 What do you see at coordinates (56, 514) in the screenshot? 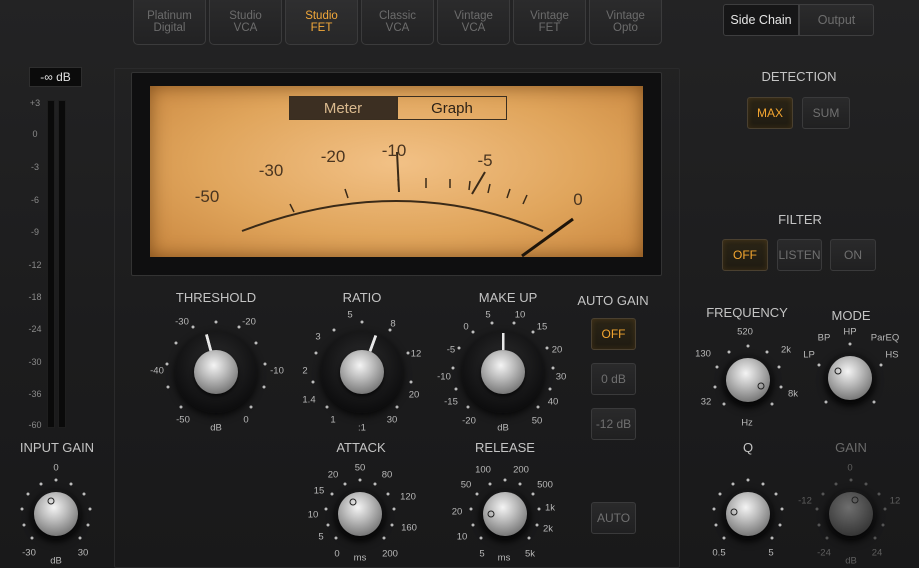
I see `input-gain-knob` at bounding box center [56, 514].